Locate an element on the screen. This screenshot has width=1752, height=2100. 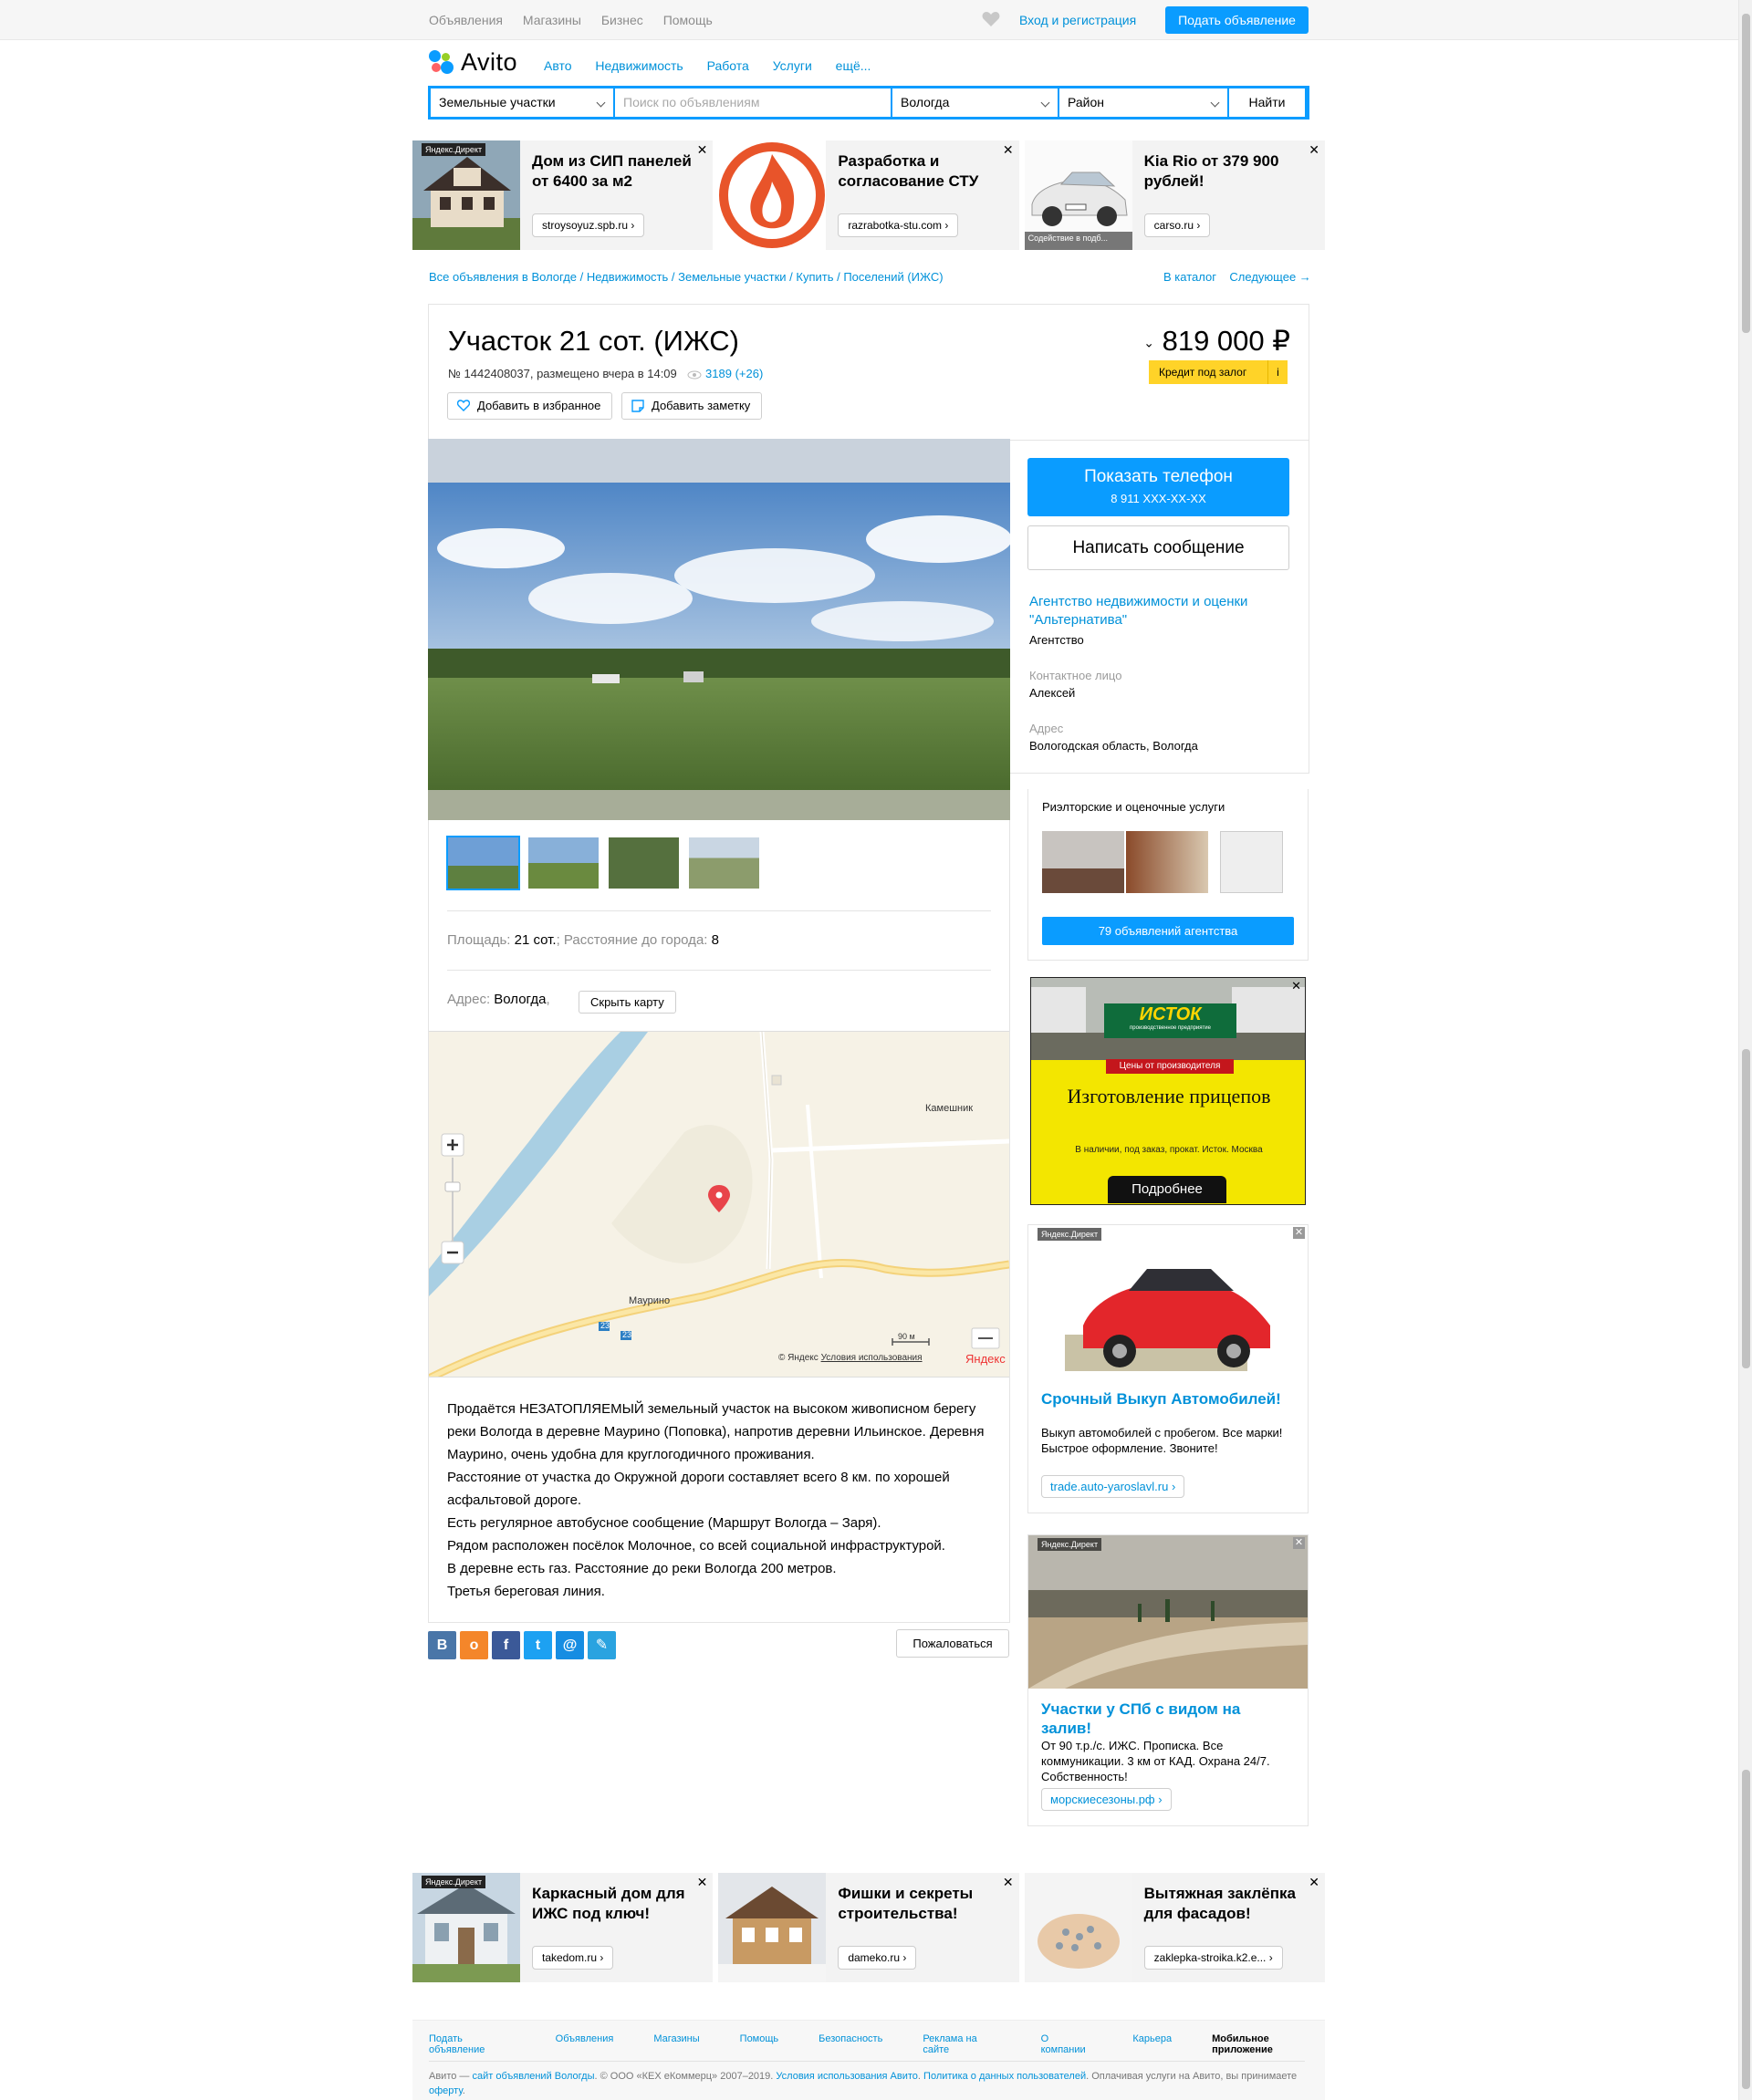
copy-offer-link: оферту is located at coordinates (446, 2090).